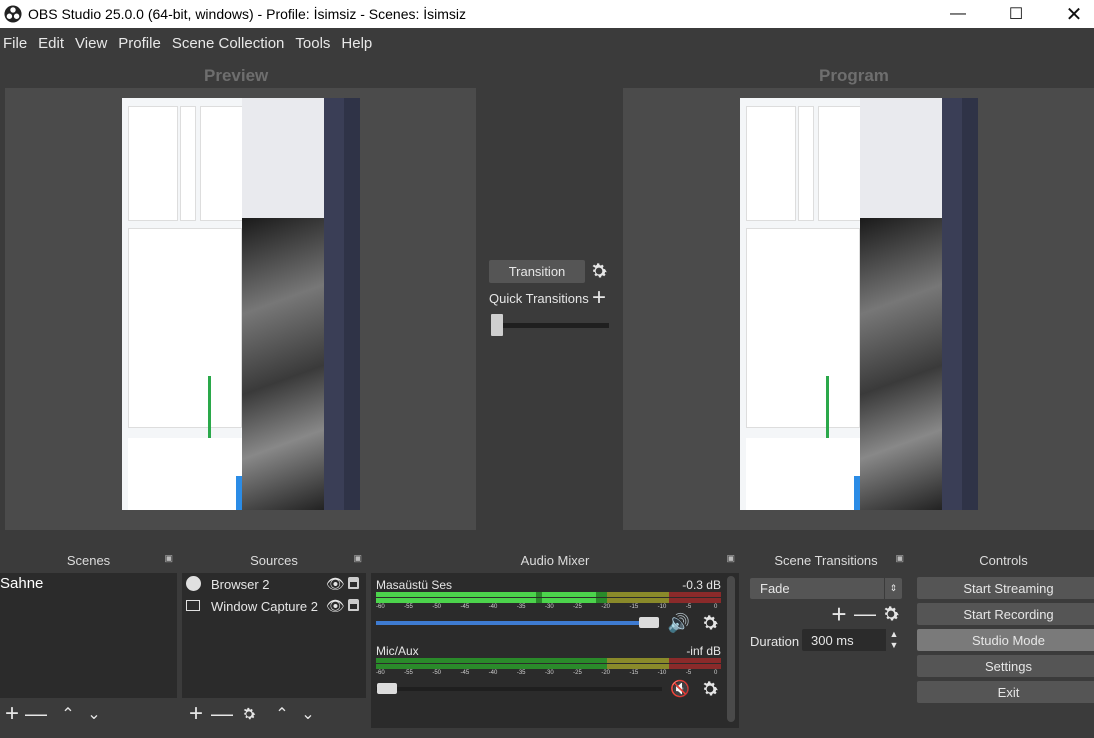 This screenshot has width=1094, height=738. I want to click on remove-source-minus-icon: —, so click(222, 713).